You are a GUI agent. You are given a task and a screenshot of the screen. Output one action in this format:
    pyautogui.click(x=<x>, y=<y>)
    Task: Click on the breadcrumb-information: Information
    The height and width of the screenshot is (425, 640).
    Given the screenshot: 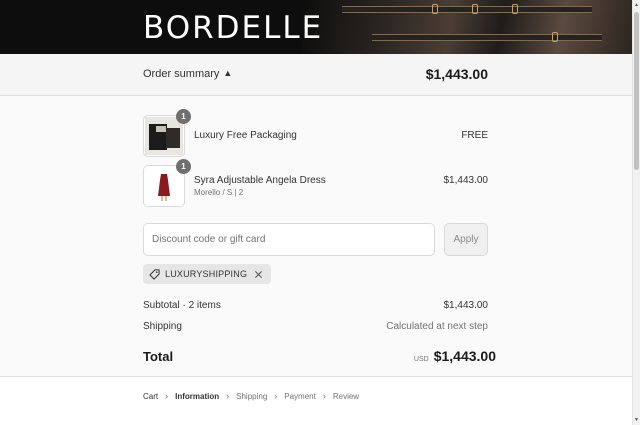 What is the action you would take?
    pyautogui.click(x=197, y=396)
    